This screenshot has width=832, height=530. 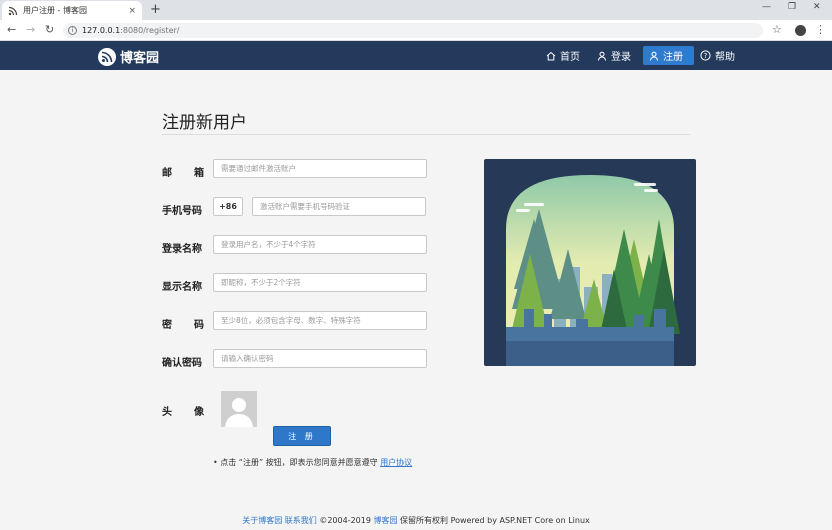 I want to click on help-icon: ?, so click(x=705, y=55).